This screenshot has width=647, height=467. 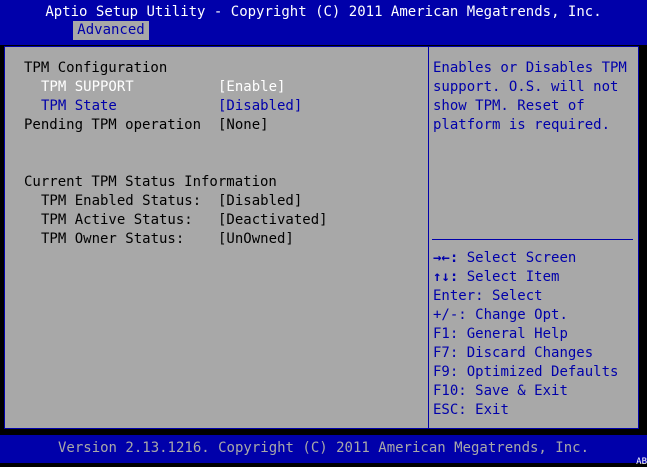 What do you see at coordinates (446, 258) in the screenshot?
I see `key-label: →←:` at bounding box center [446, 258].